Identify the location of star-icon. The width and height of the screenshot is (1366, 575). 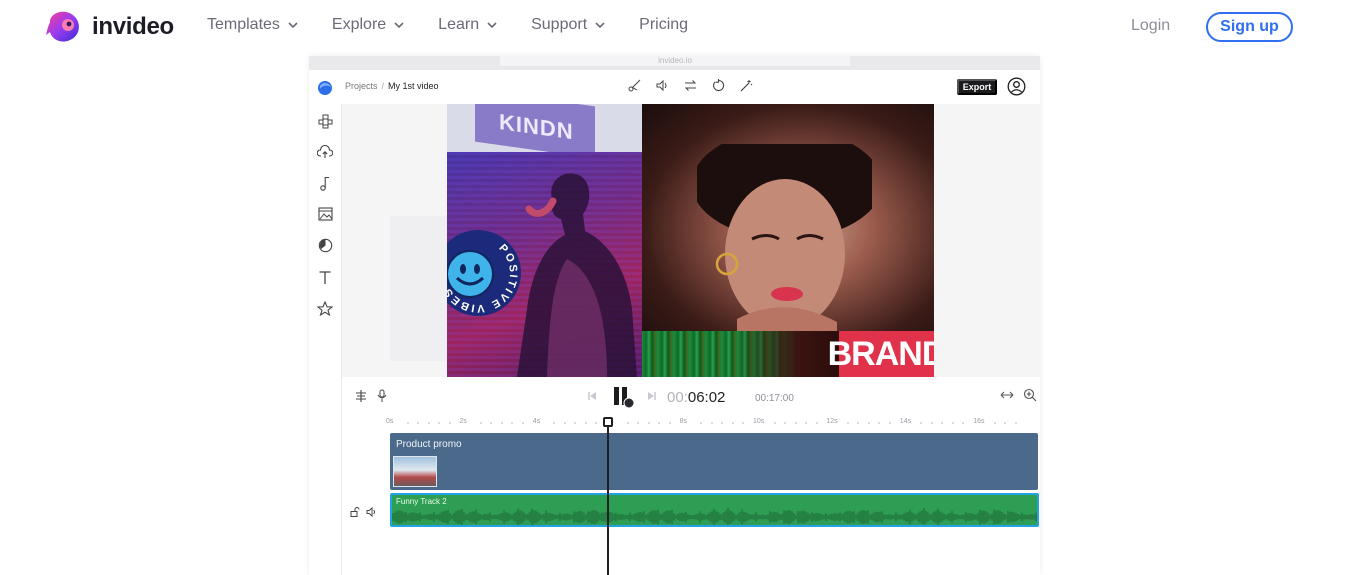
(325, 308).